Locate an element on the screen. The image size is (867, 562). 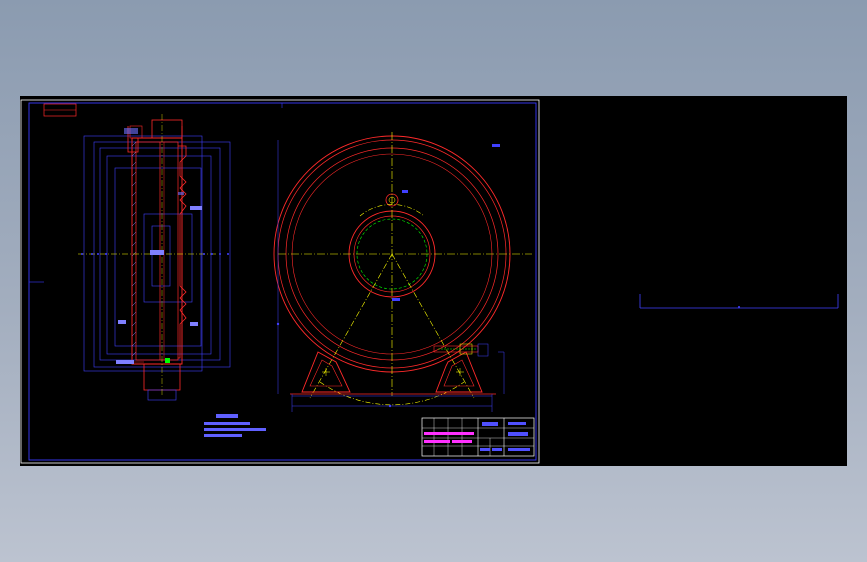
secondary-sheet-outline is located at coordinates (739, 301).